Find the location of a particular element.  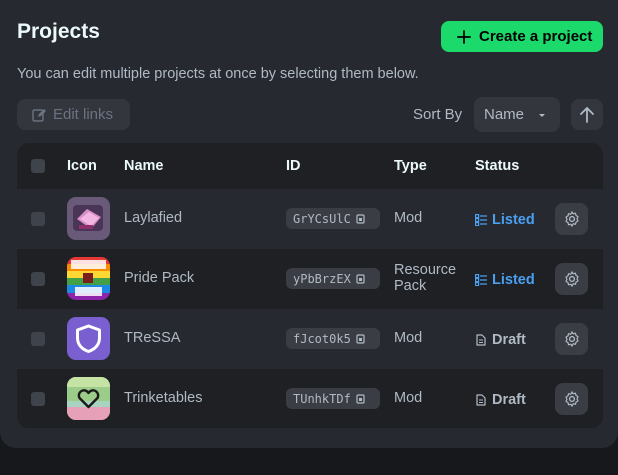

project-id: fJcot0k5 is located at coordinates (322, 338).